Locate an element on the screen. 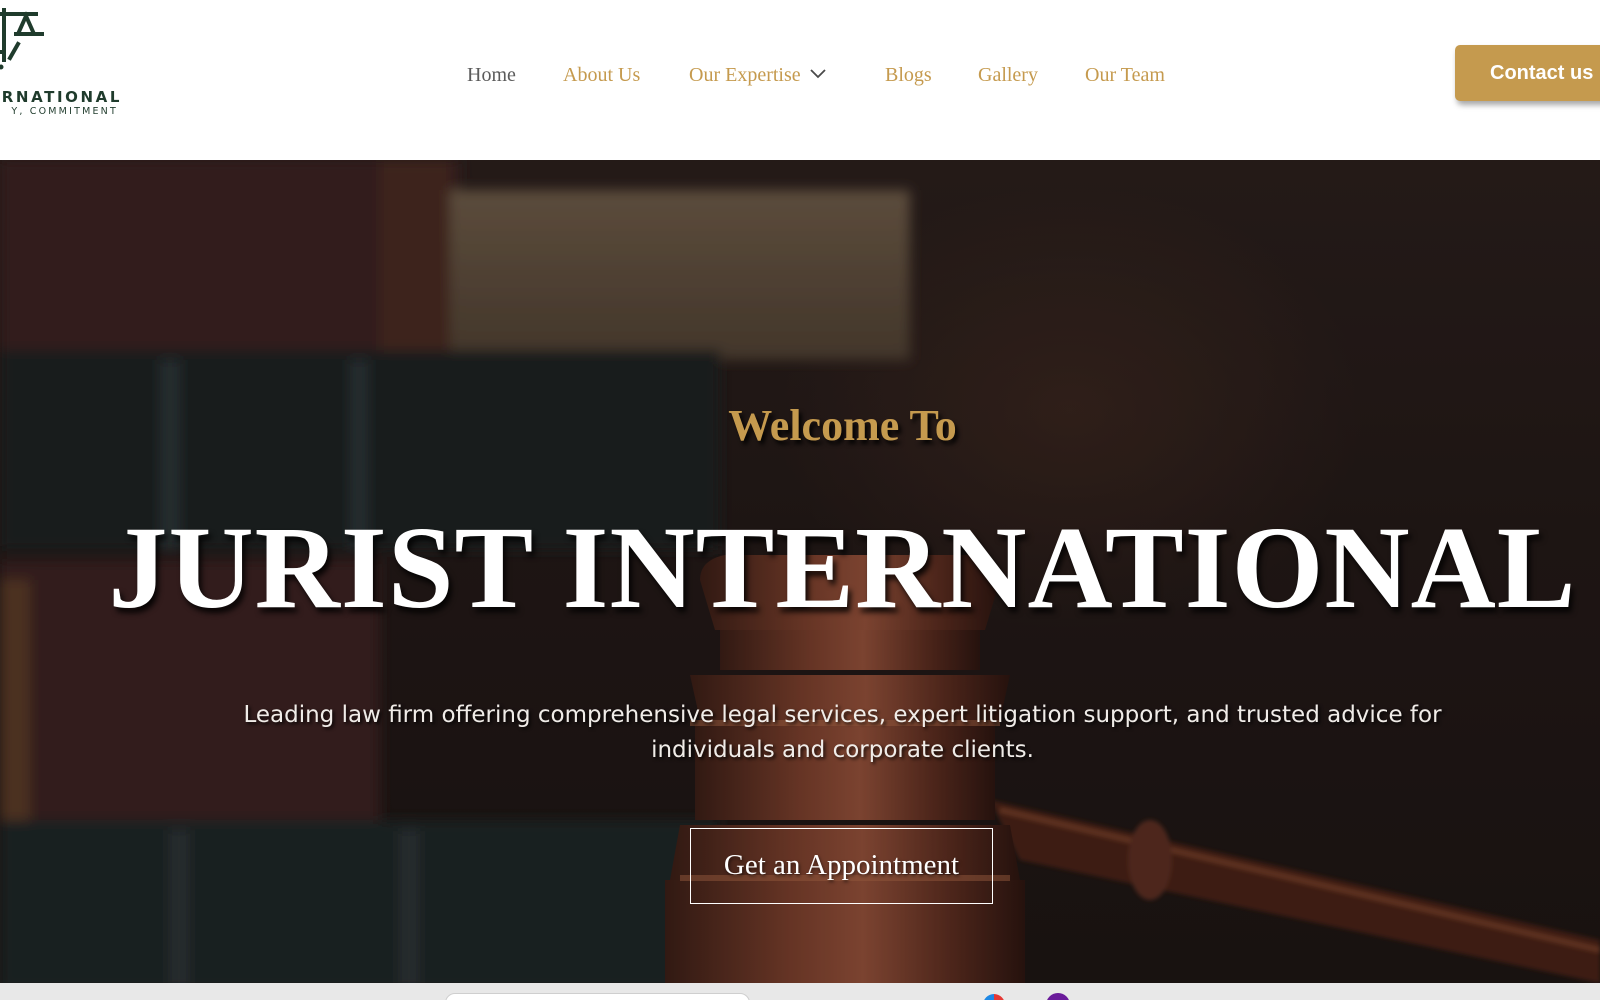 The image size is (1600, 1000). logo-tagline: Y, COMMITMENT is located at coordinates (64, 111).